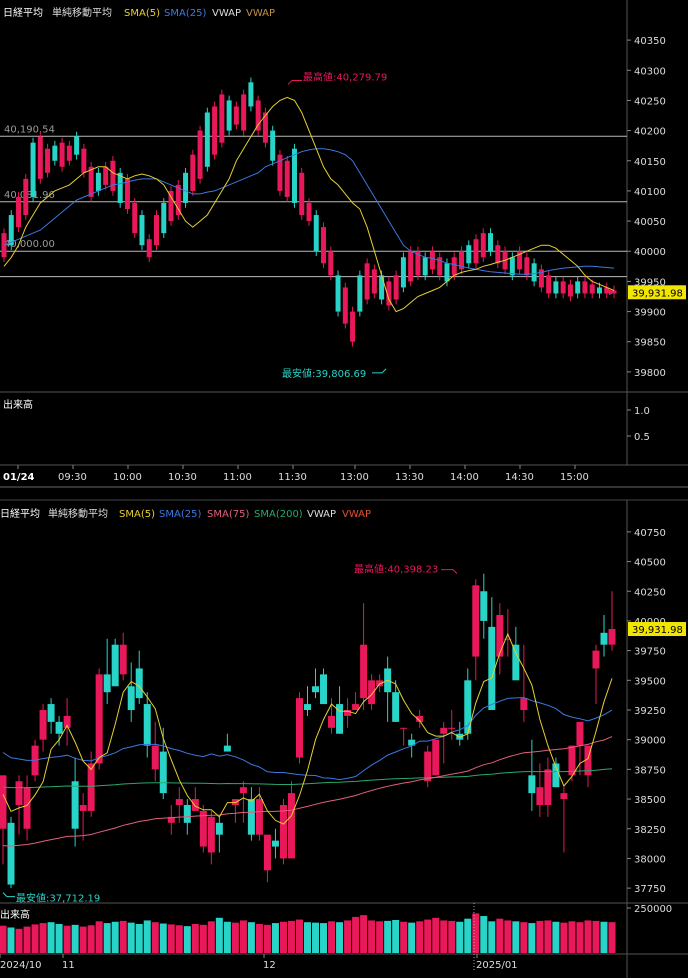 The image size is (688, 978). What do you see at coordinates (650, 373) in the screenshot?
I see `y-tick-label: 39800` at bounding box center [650, 373].